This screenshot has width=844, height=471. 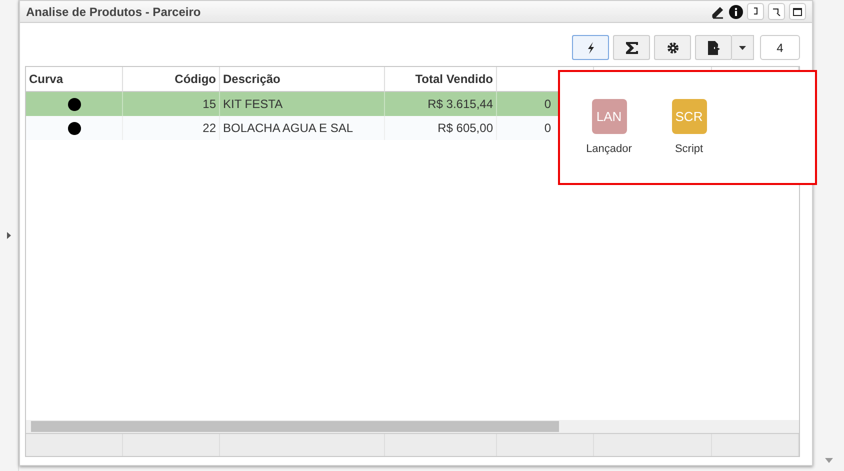 What do you see at coordinates (114, 11) in the screenshot?
I see `window-title: Analise de Produtos - Parceiro` at bounding box center [114, 11].